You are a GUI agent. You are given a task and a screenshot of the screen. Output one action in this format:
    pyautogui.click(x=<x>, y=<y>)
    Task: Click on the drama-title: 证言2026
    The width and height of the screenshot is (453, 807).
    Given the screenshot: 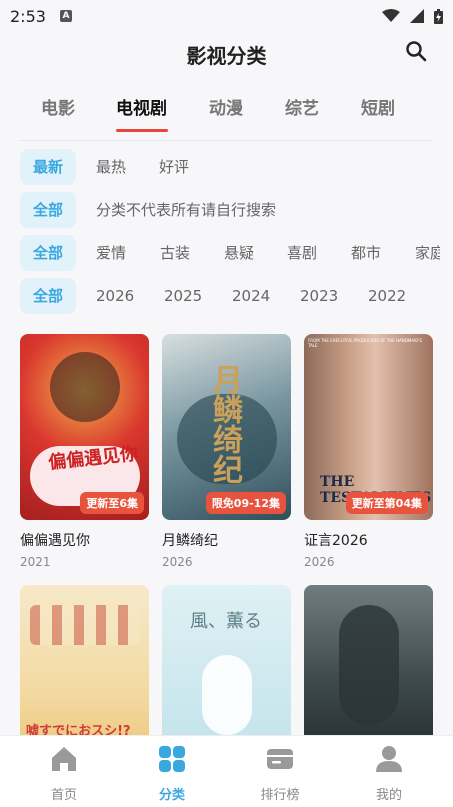 What is the action you would take?
    pyautogui.click(x=368, y=540)
    